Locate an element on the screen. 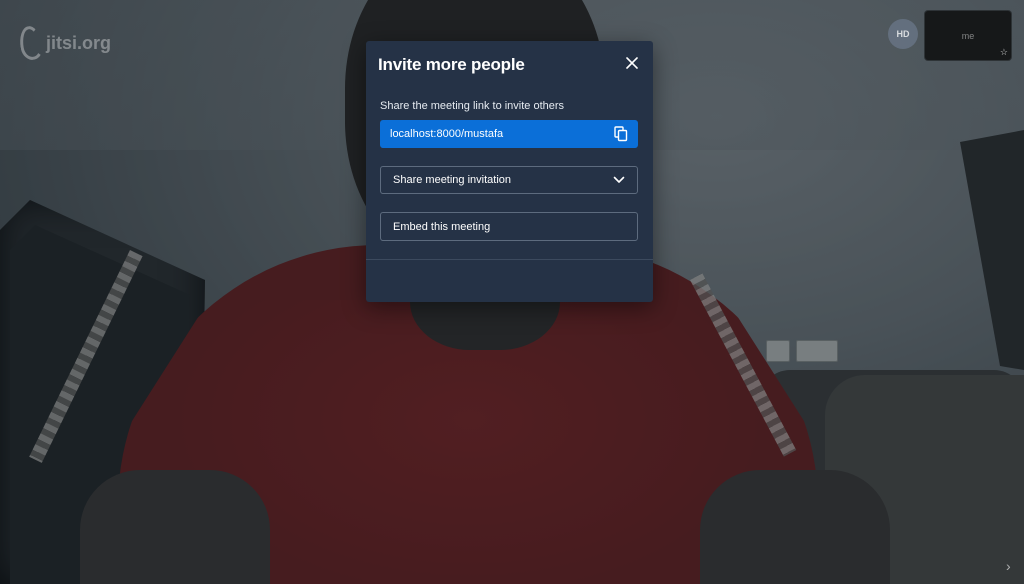 The height and width of the screenshot is (584, 1024). share-link-label: Share the meeting link to invite others is located at coordinates (472, 106).